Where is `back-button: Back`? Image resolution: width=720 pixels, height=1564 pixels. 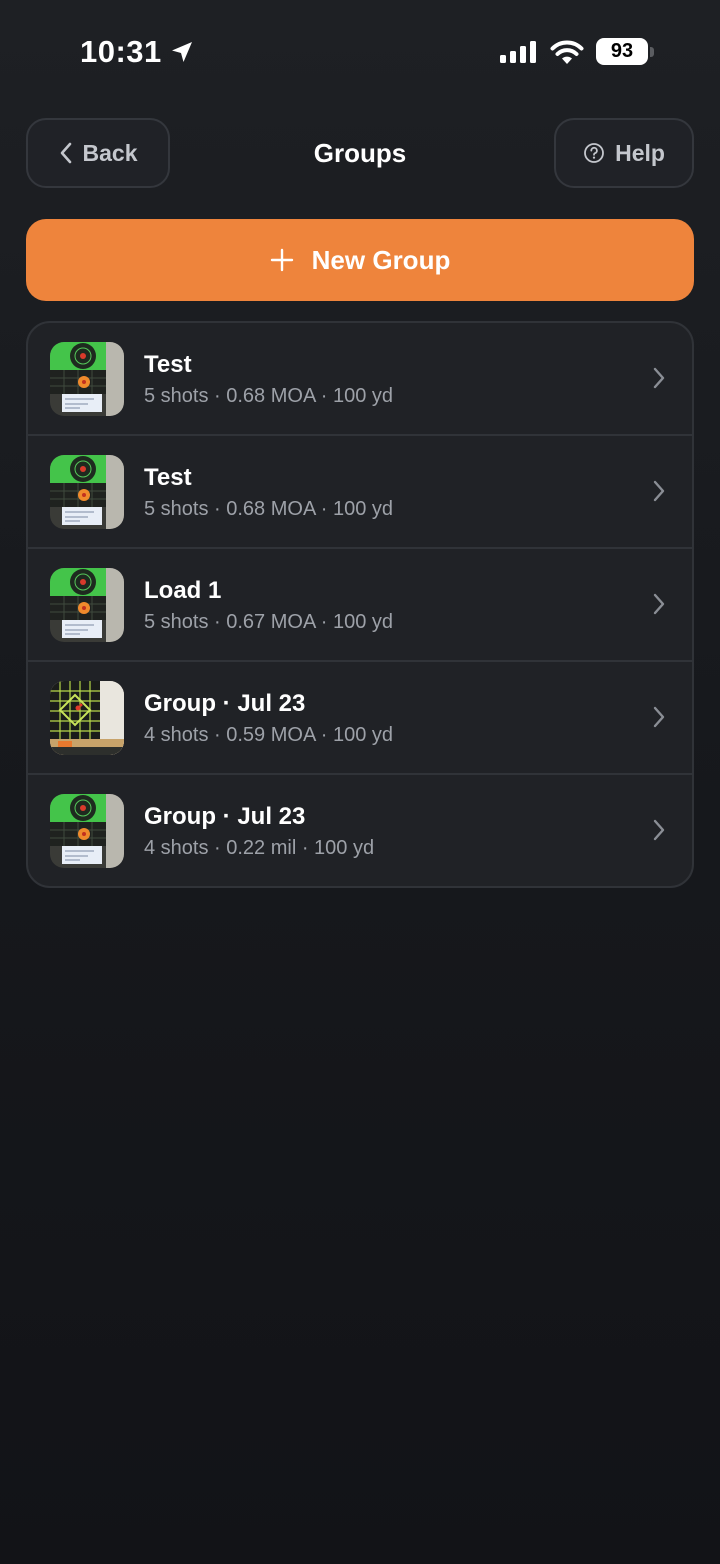 back-button: Back is located at coordinates (98, 153).